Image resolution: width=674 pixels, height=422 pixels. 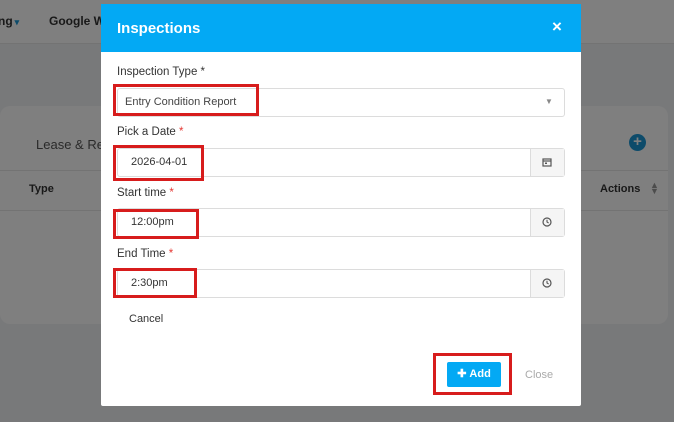 I want to click on inspection-type-label: Inspection Type *, so click(x=161, y=72).